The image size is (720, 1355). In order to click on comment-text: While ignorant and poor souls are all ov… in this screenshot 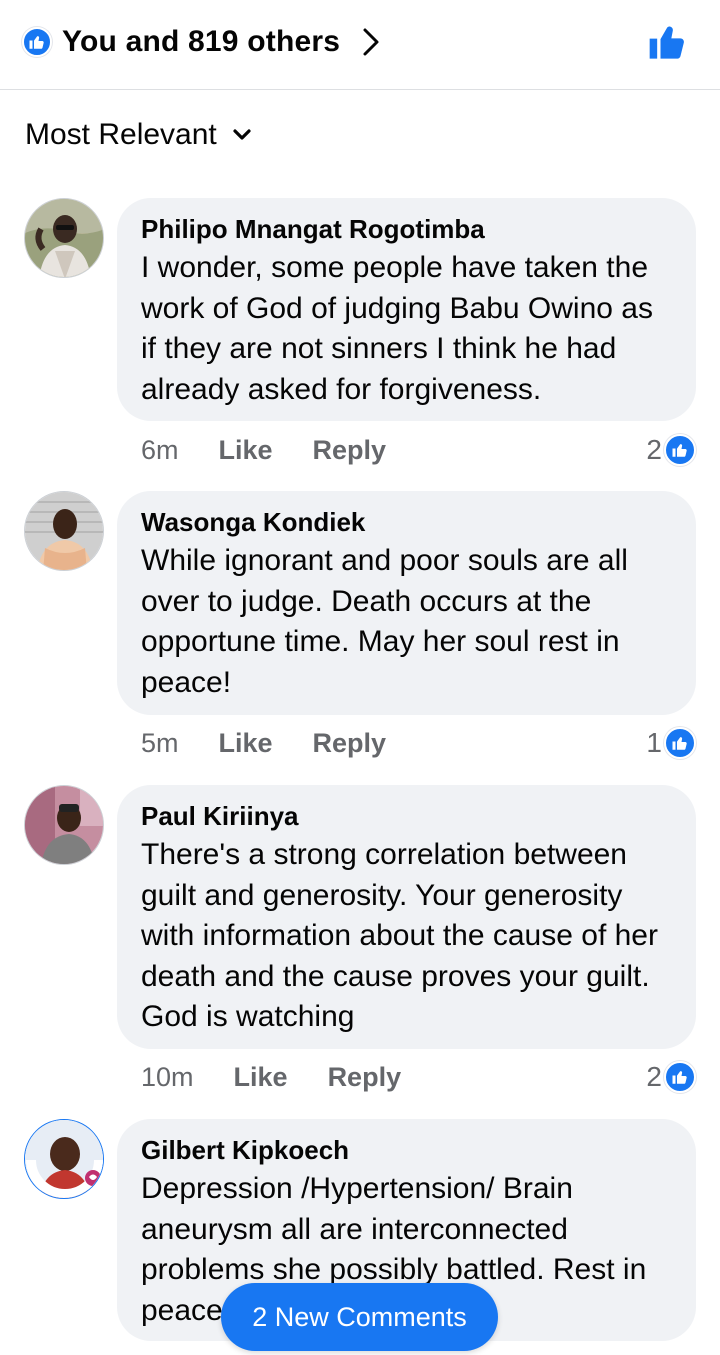, I will do `click(384, 621)`.